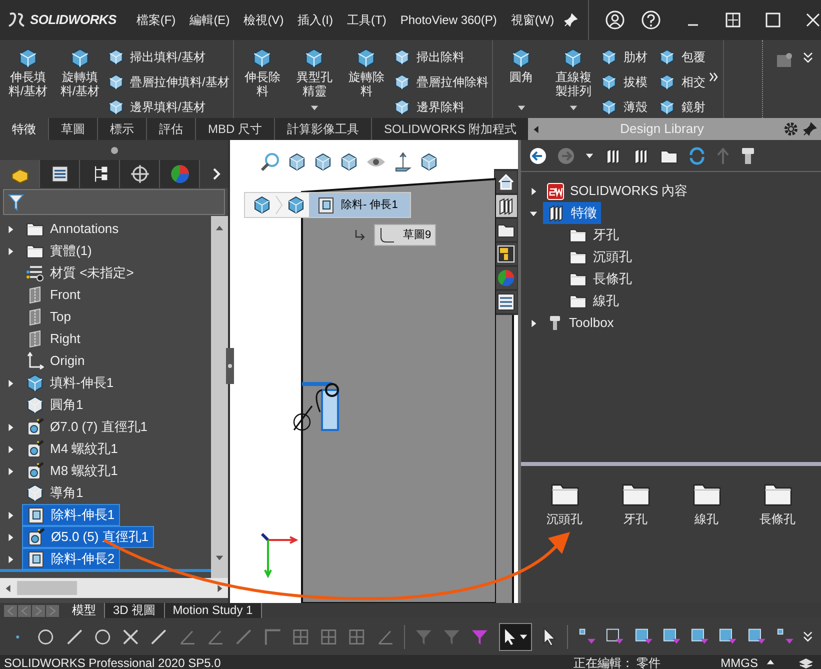  Describe the element at coordinates (600, 257) in the screenshot. I see `library-tree-item: 沉頭孔` at that location.